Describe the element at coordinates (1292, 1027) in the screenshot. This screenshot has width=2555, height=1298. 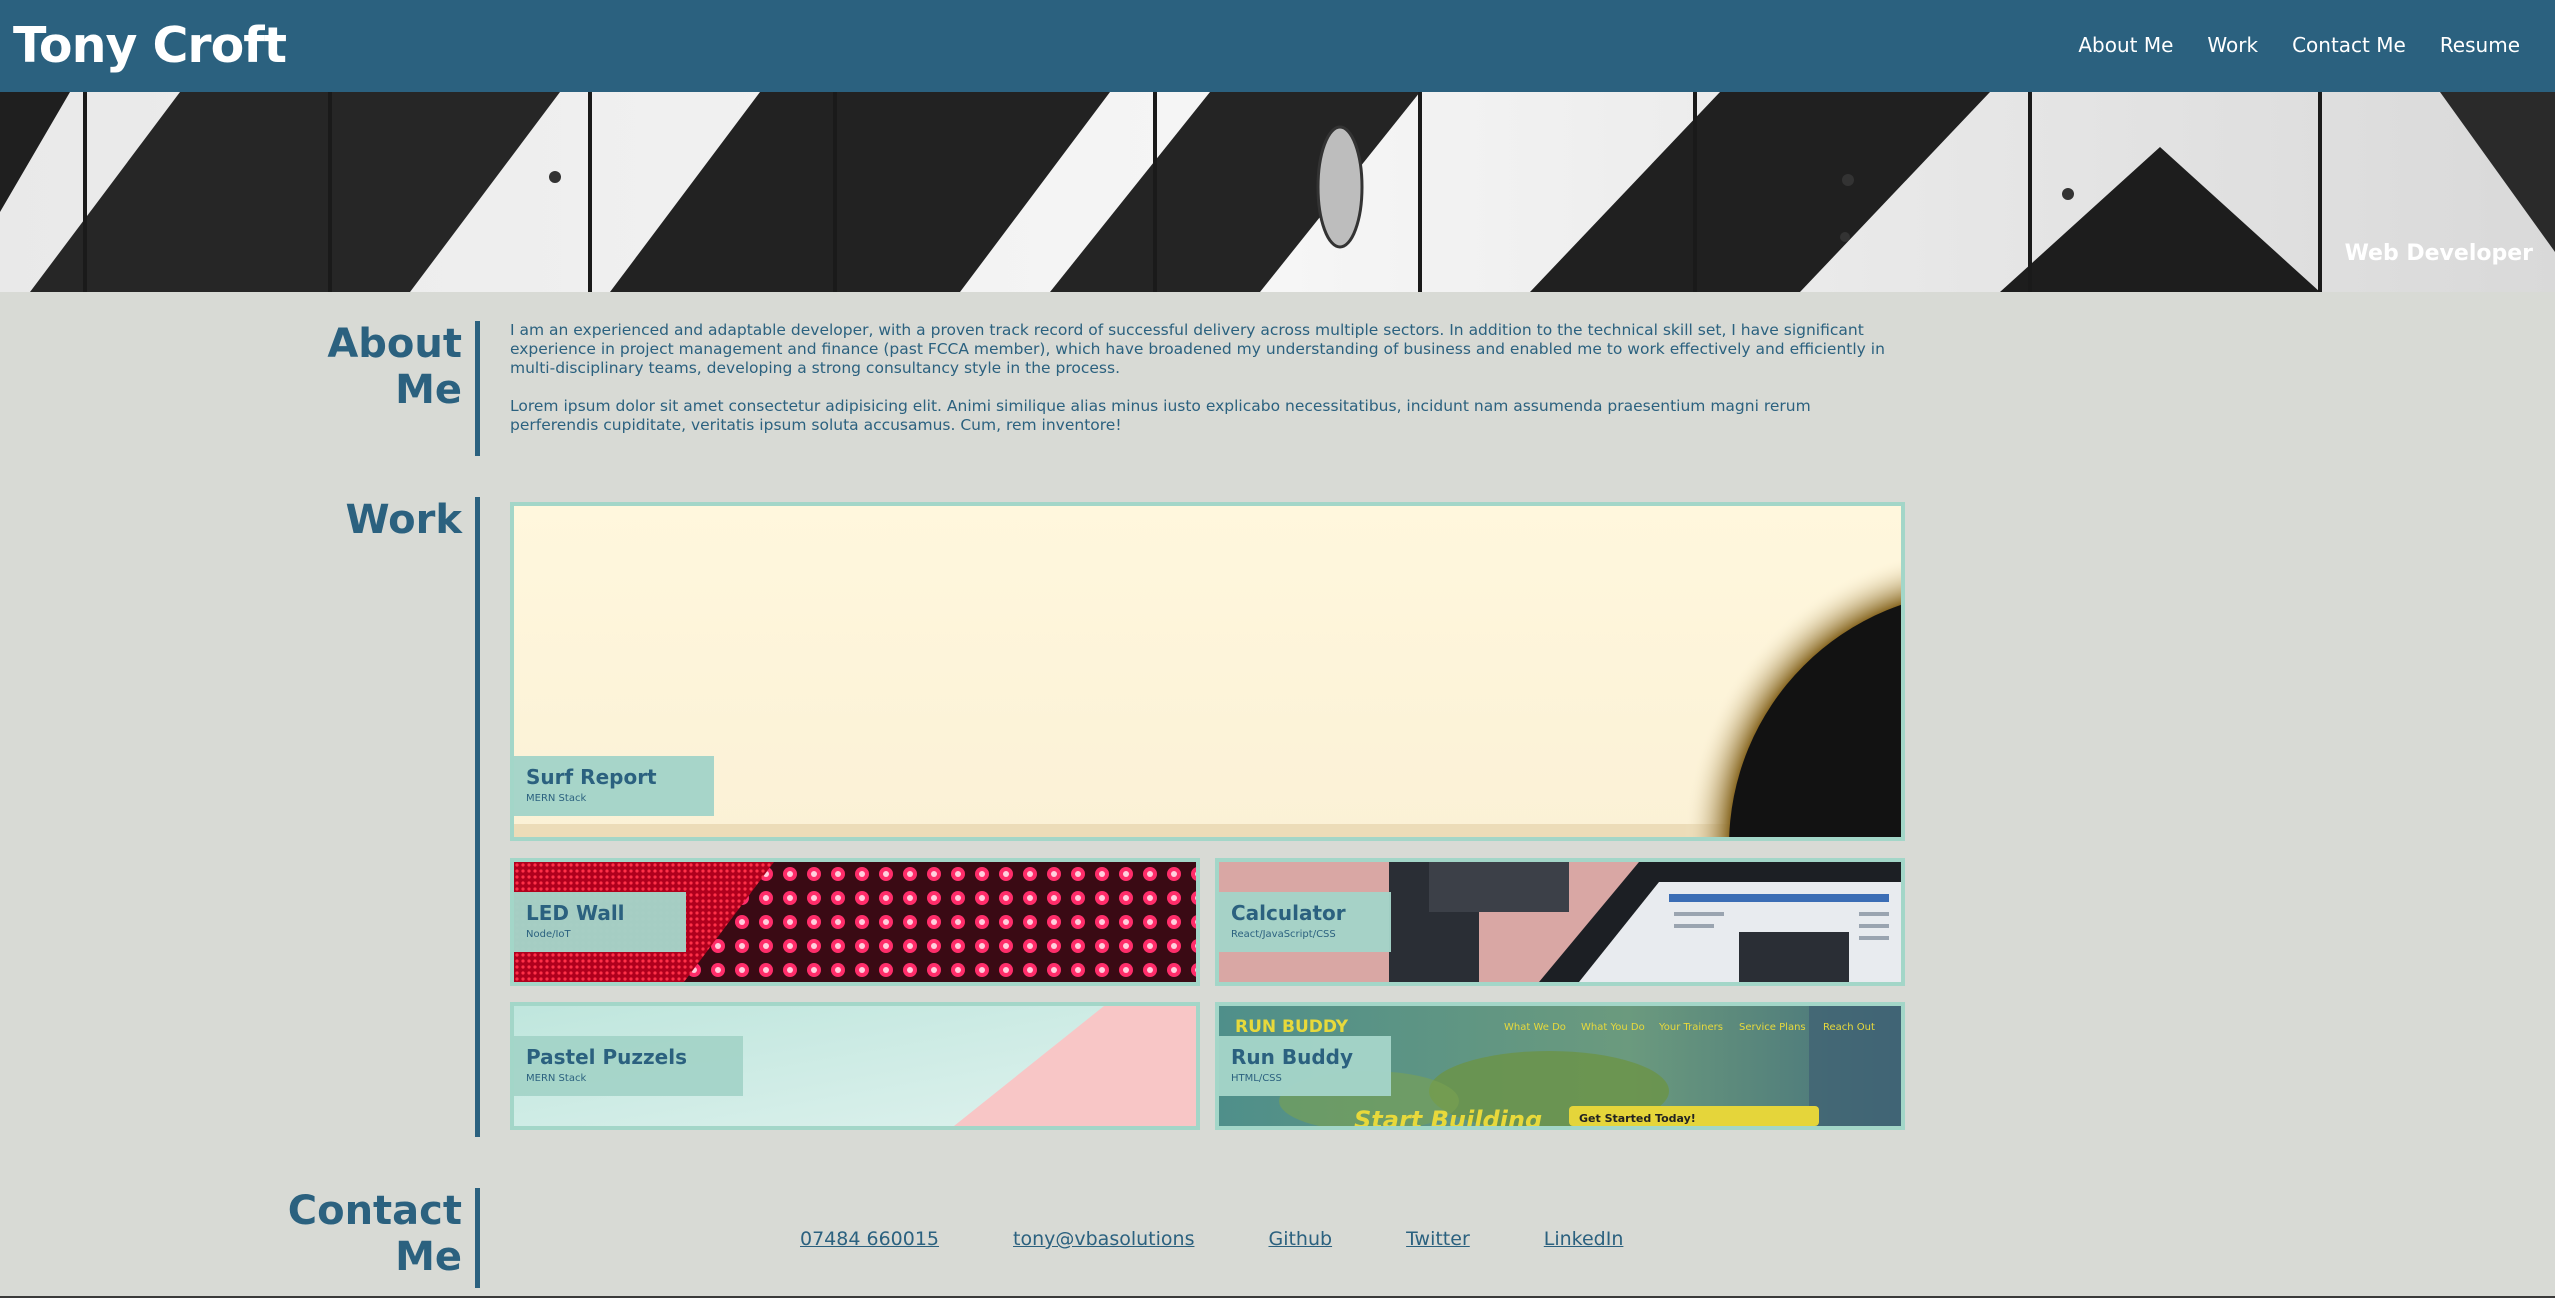
I see `run-buddy-brand: RUN BUDDY` at that location.